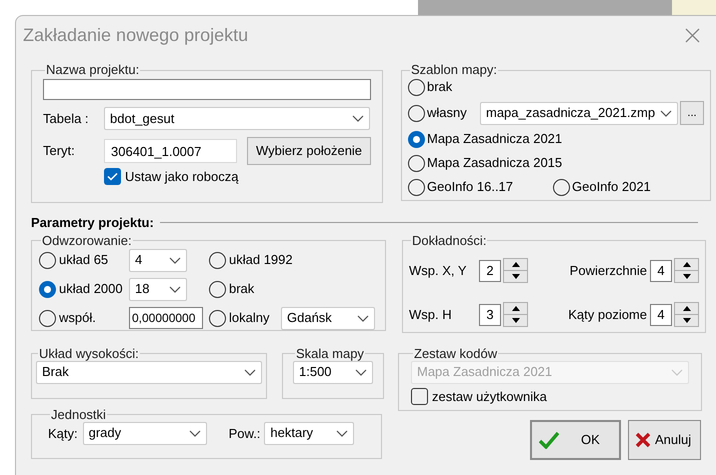  Describe the element at coordinates (207, 89) in the screenshot. I see `input-field` at that location.